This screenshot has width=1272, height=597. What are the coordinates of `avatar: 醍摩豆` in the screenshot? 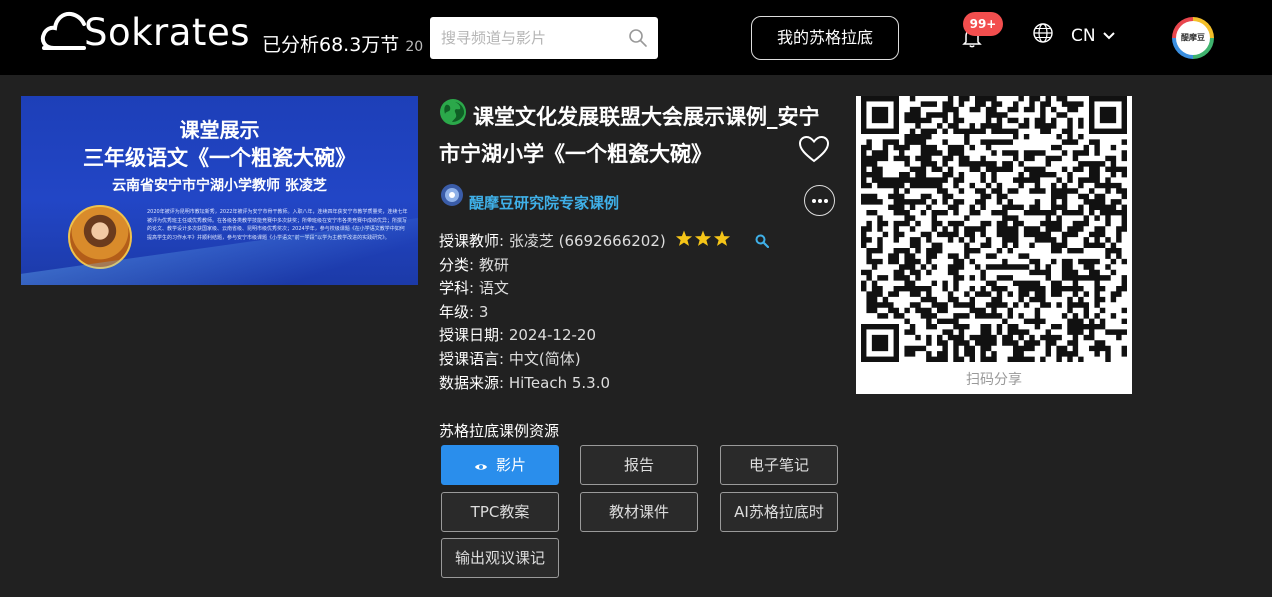 It's located at (1193, 38).